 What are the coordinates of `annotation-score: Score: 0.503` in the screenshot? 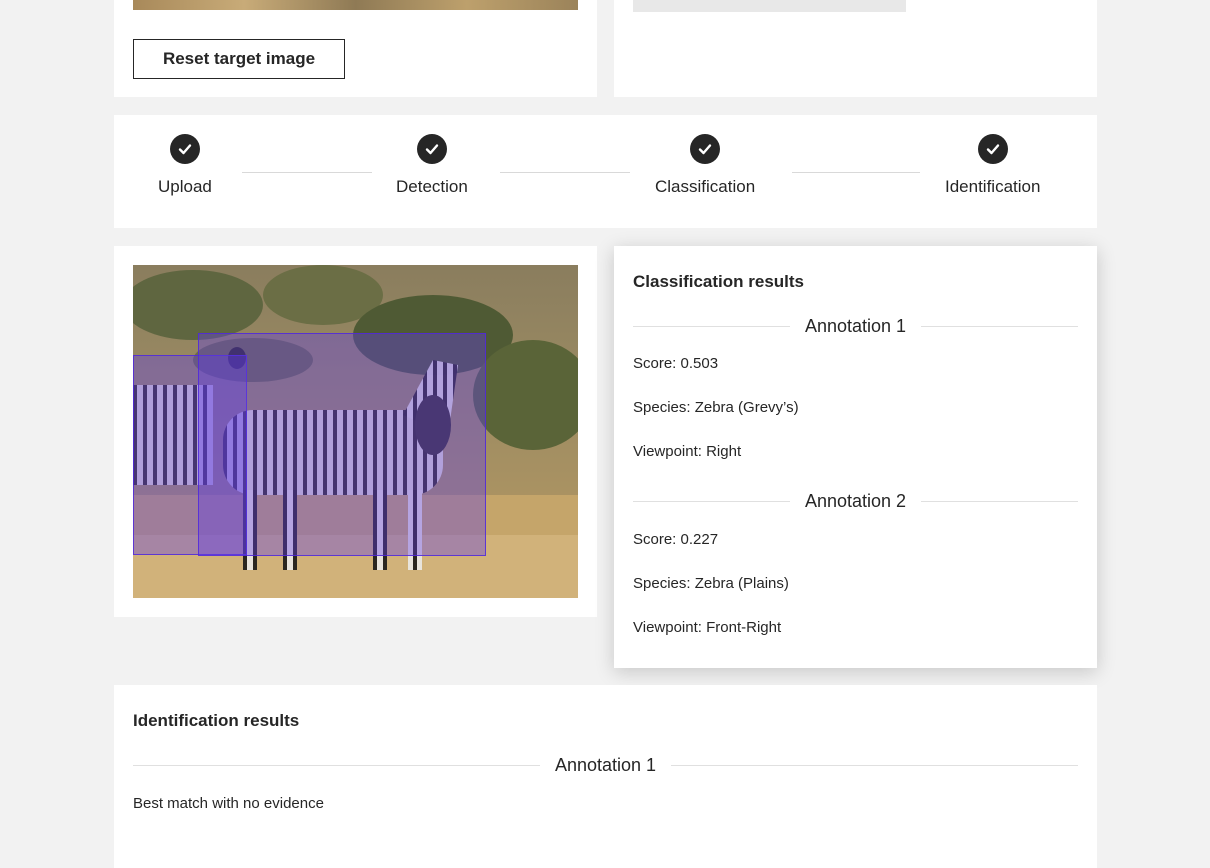 It's located at (676, 363).